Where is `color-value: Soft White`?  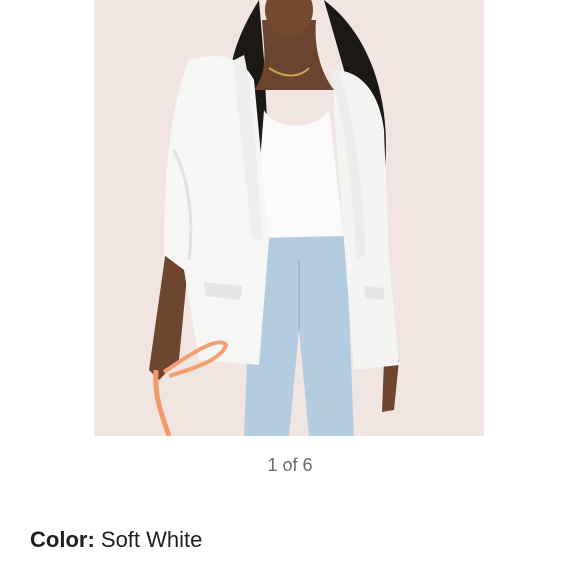 color-value: Soft White is located at coordinates (151, 539).